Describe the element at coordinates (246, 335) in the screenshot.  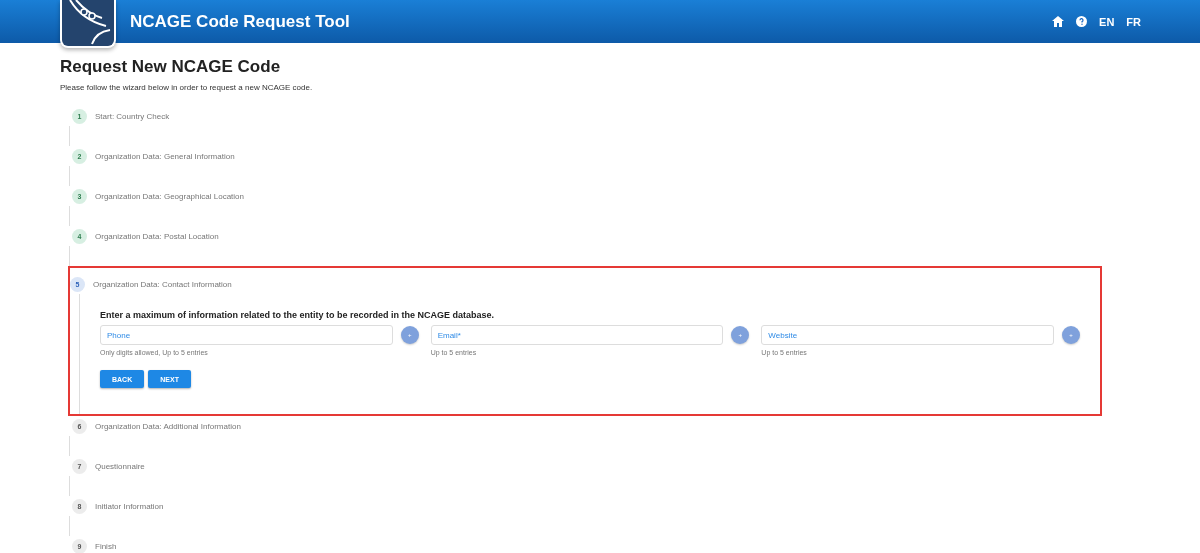
I see `input-field: Phone` at that location.